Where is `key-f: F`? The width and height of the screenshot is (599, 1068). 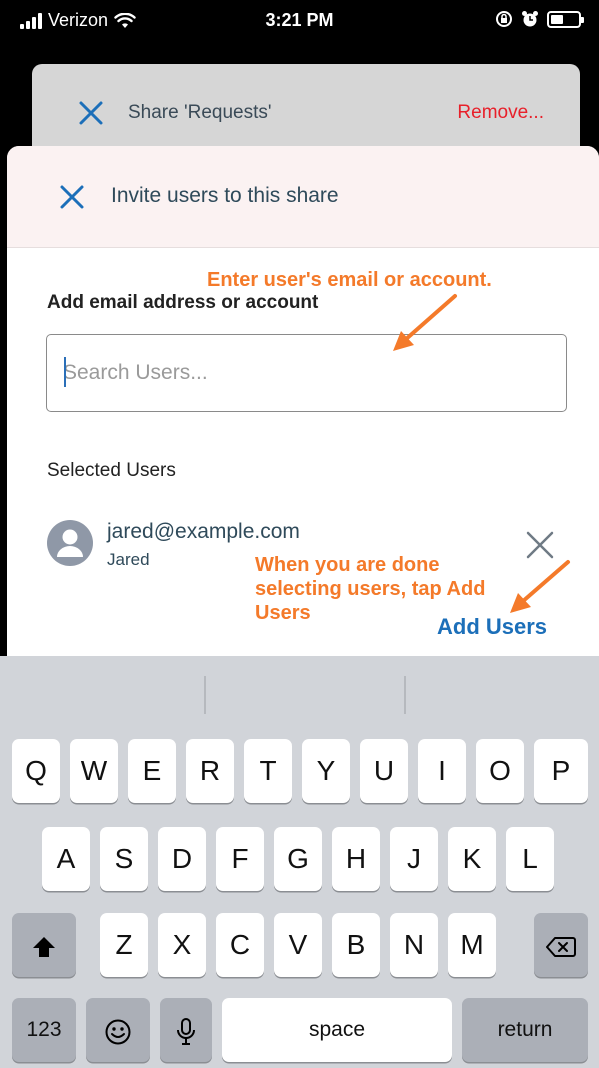 key-f: F is located at coordinates (240, 859).